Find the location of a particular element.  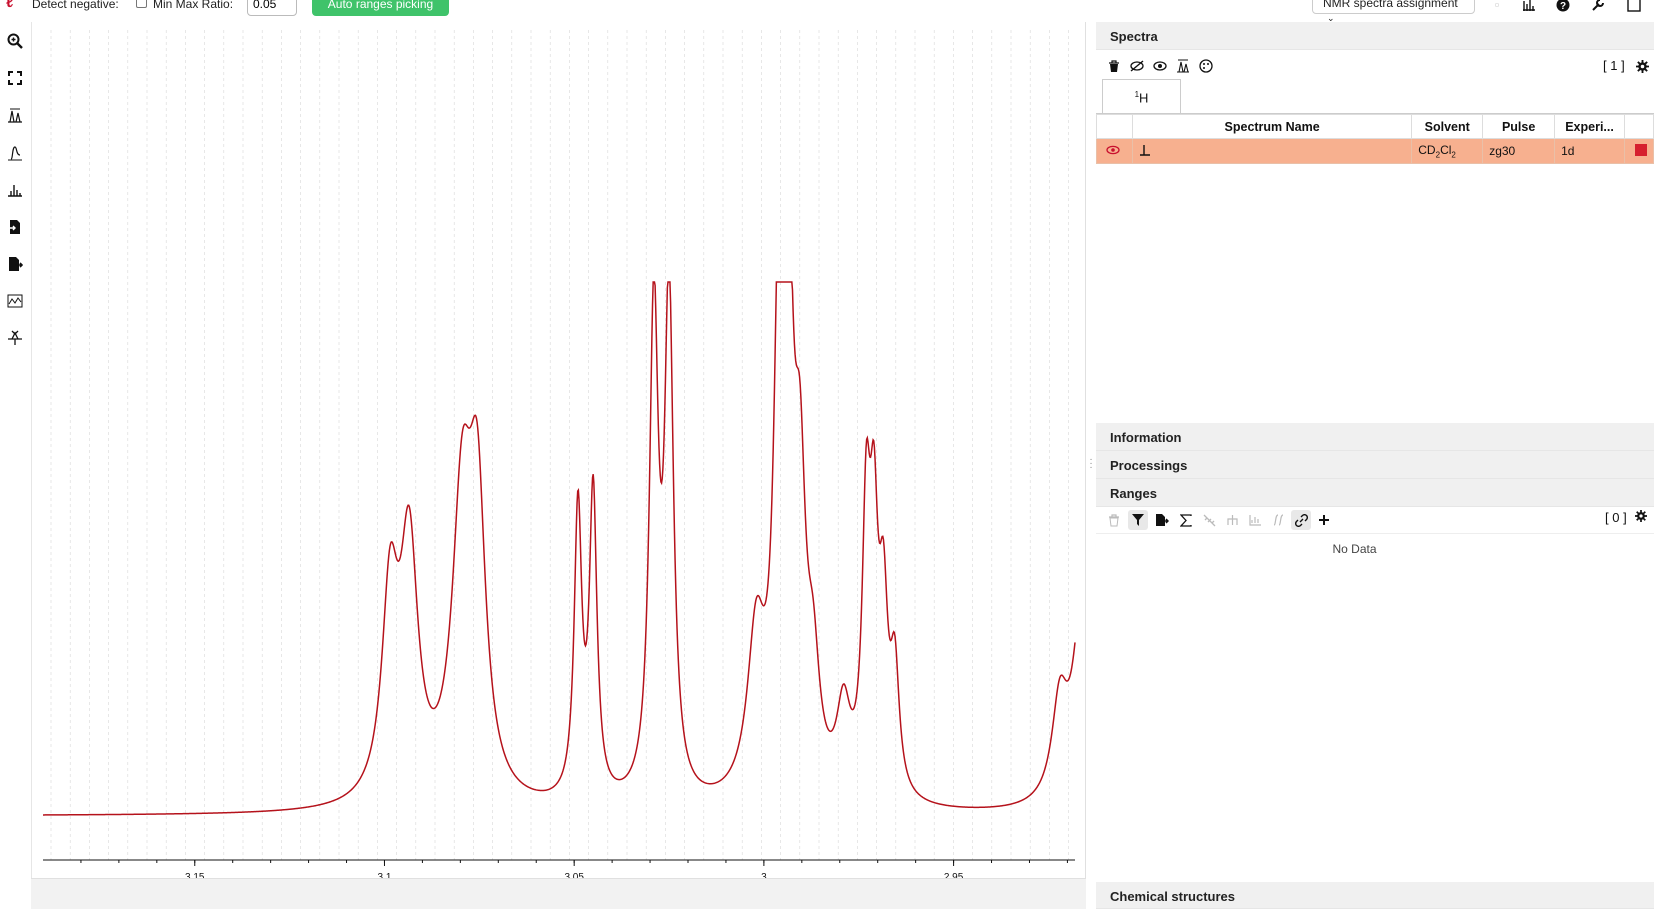

spectrum-row: CD2Cl2 zg30 1d is located at coordinates (1375, 151).